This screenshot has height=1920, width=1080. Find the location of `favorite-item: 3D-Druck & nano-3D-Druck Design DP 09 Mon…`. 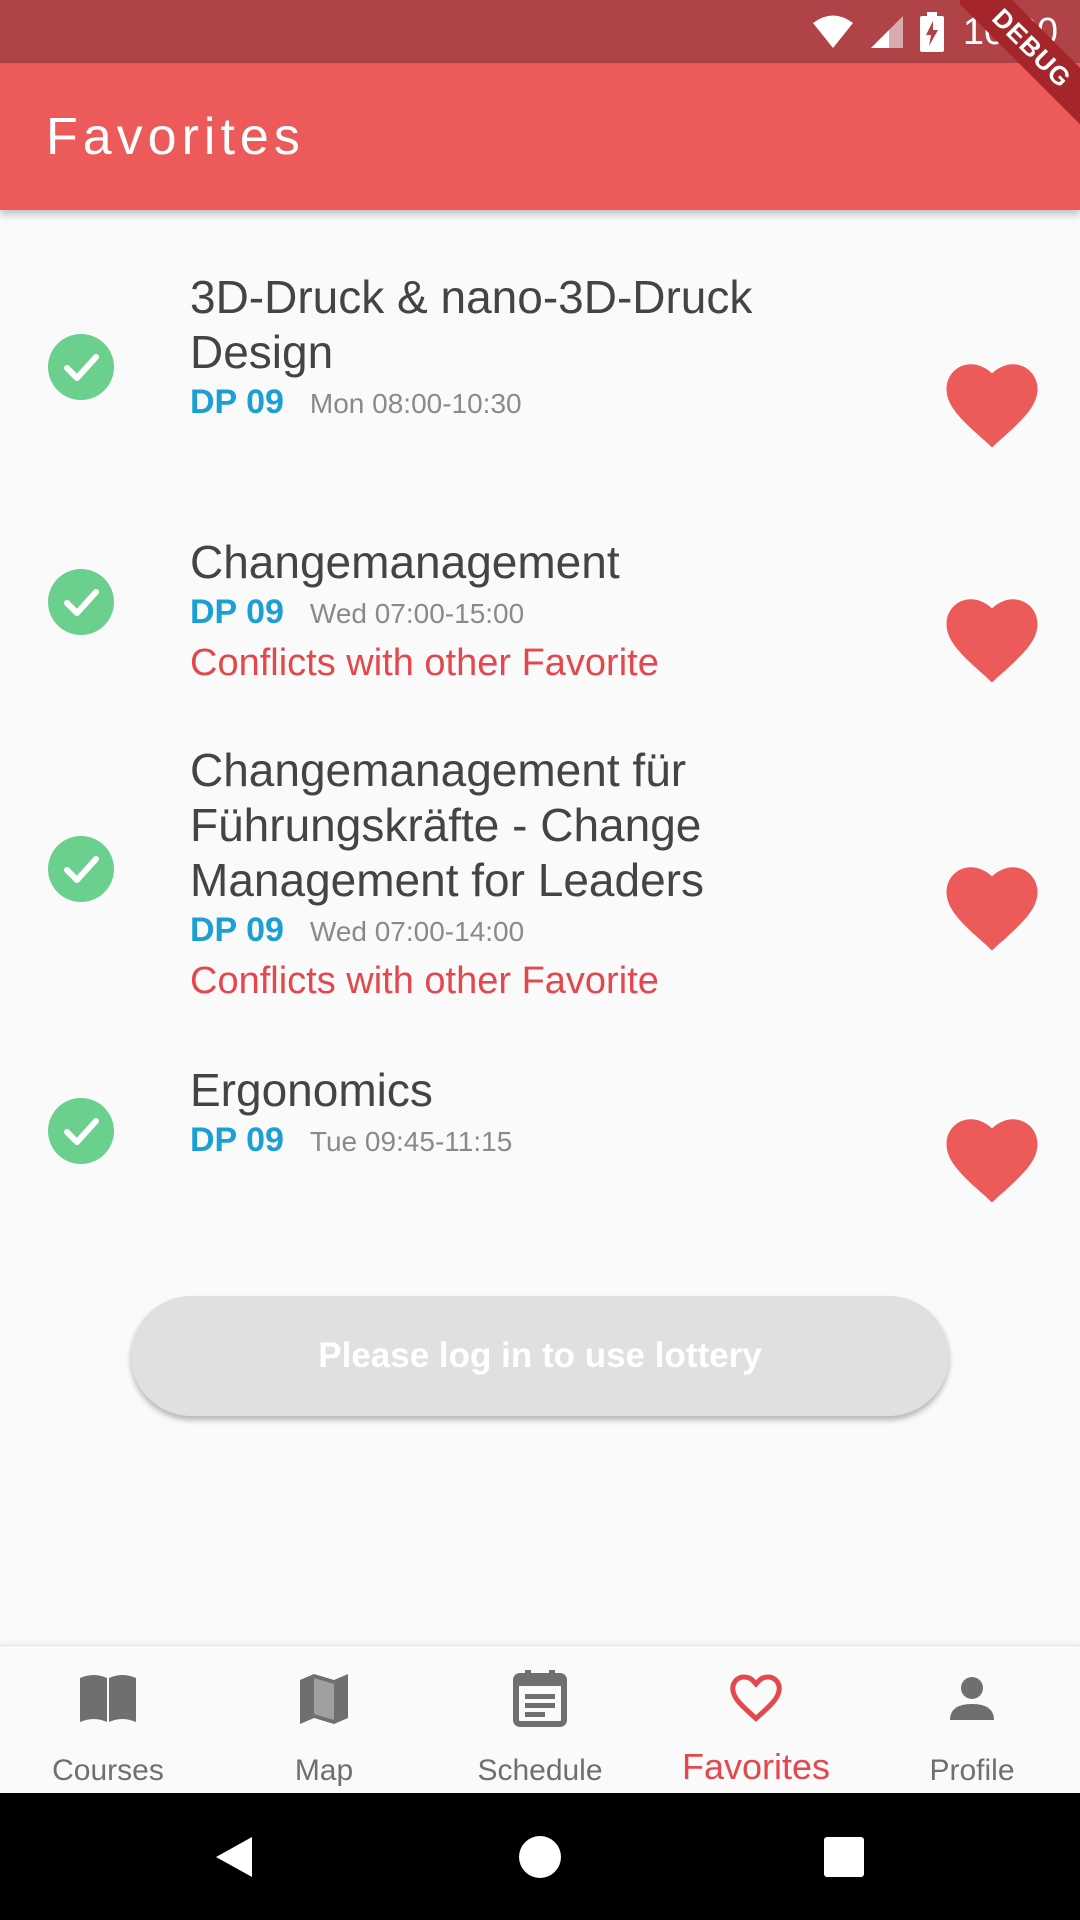

favorite-item: 3D-Druck & nano-3D-Druck Design DP 09 Mon… is located at coordinates (540, 370).